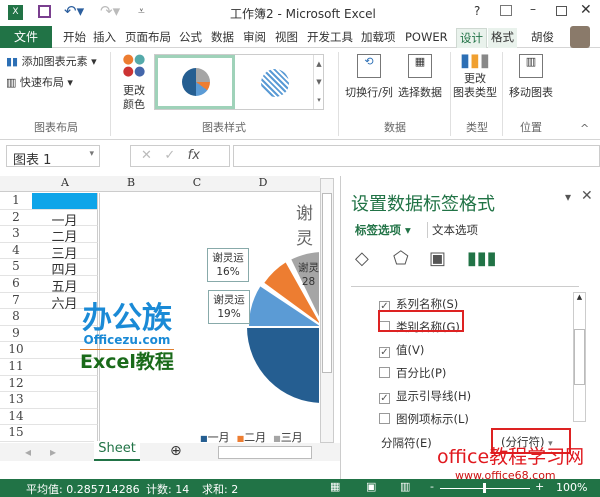 This screenshot has width=600, height=497. I want to click on row-header: 12, so click(16, 384).